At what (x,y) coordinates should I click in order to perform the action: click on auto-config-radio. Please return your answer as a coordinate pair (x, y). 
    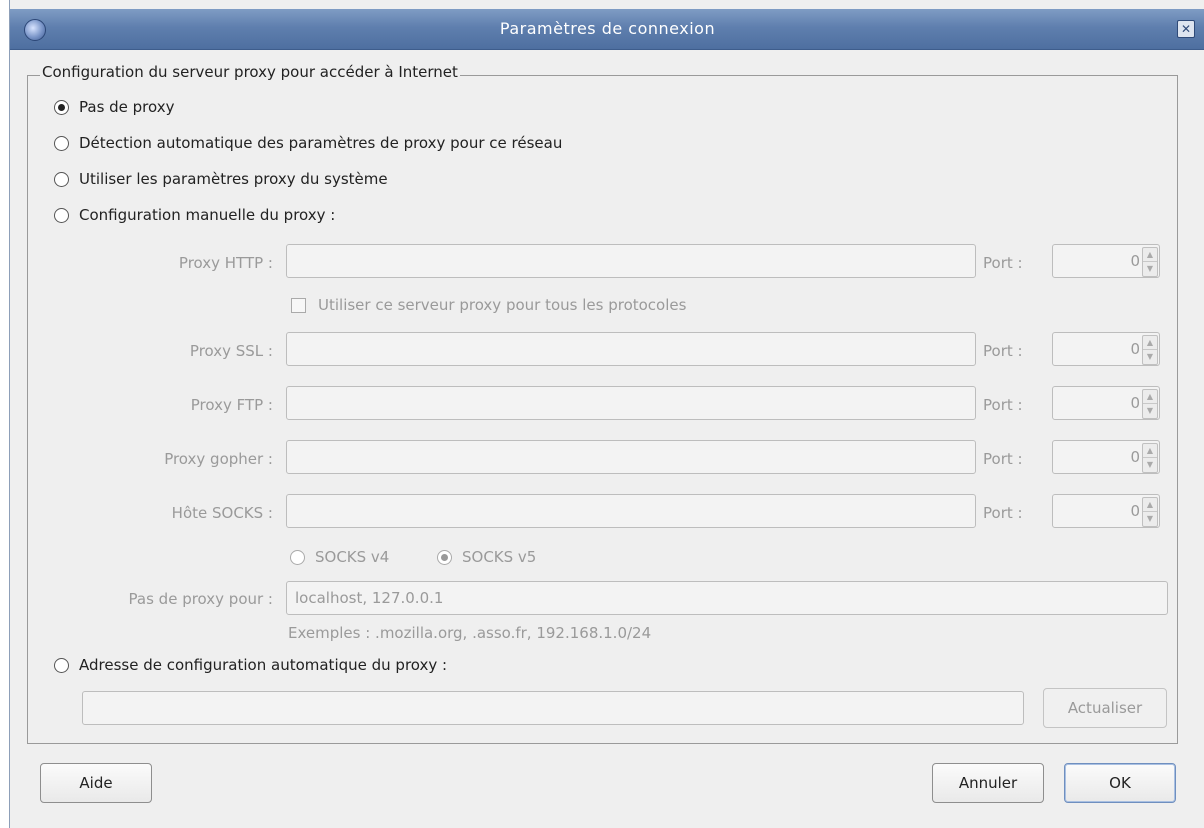
    Looking at the image, I should click on (61, 665).